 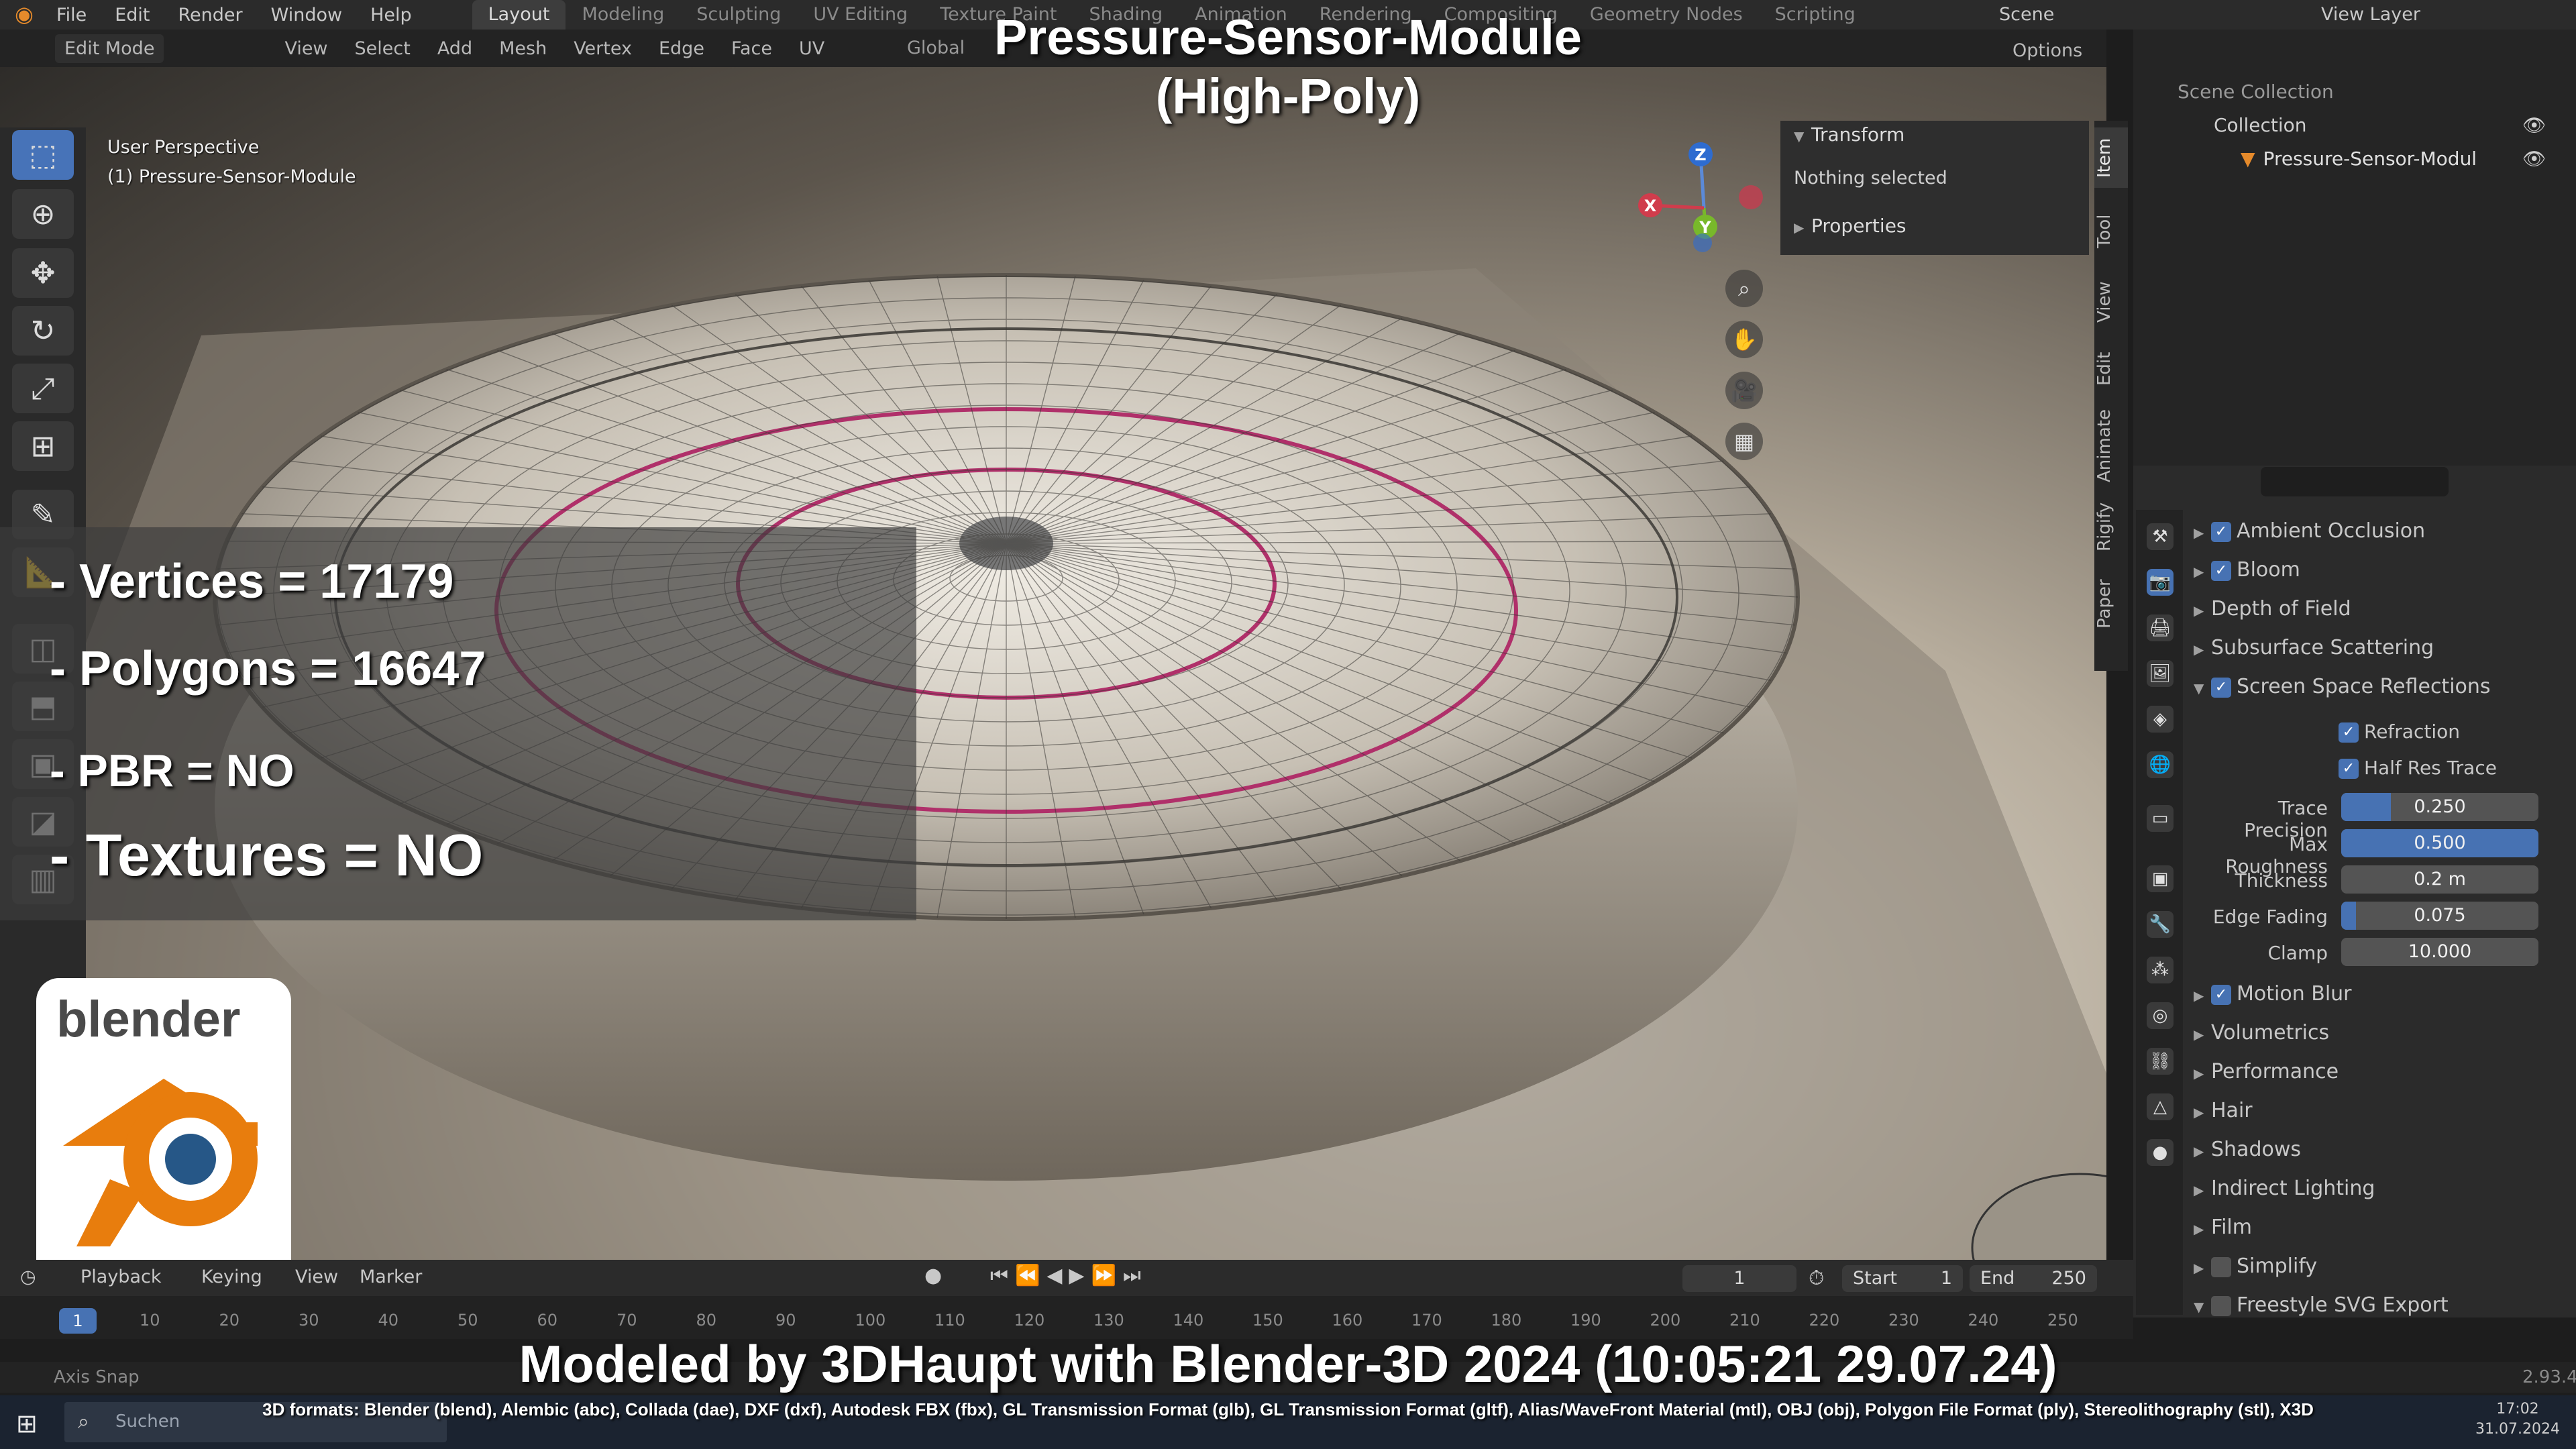 I want to click on particles-tab-icon: ⁂, so click(x=2160, y=970).